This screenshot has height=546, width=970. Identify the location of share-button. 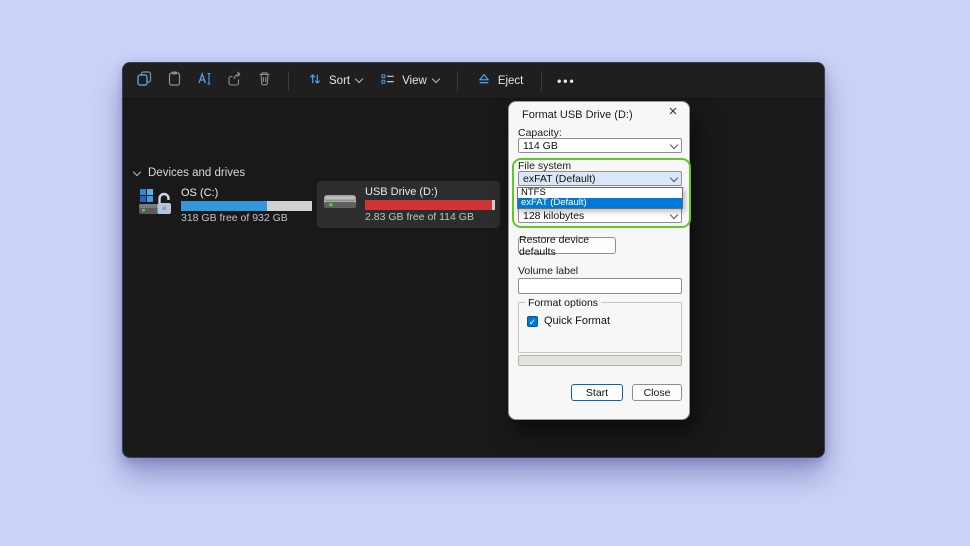
(234, 81).